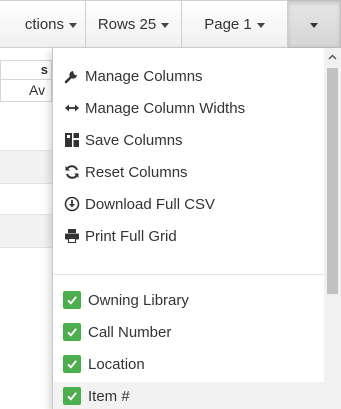 This screenshot has width=341, height=409. I want to click on rows-per-page-dropdown-button: Rows 25, so click(134, 24).